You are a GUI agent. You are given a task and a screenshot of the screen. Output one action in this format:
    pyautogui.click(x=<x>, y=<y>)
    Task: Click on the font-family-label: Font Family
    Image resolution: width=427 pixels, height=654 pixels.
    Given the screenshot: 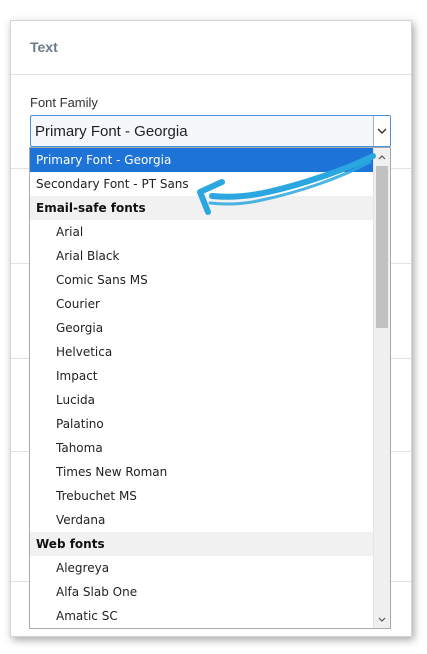 What is the action you would take?
    pyautogui.click(x=64, y=102)
    